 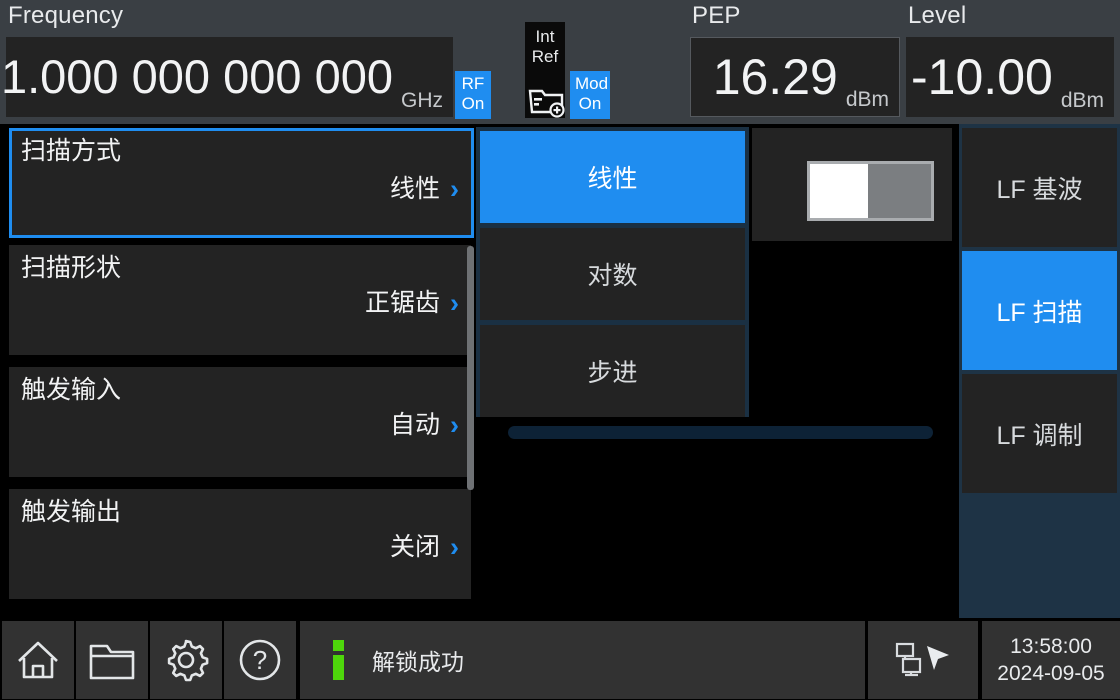 I want to click on menu-item-value: 关闭, so click(x=414, y=547).